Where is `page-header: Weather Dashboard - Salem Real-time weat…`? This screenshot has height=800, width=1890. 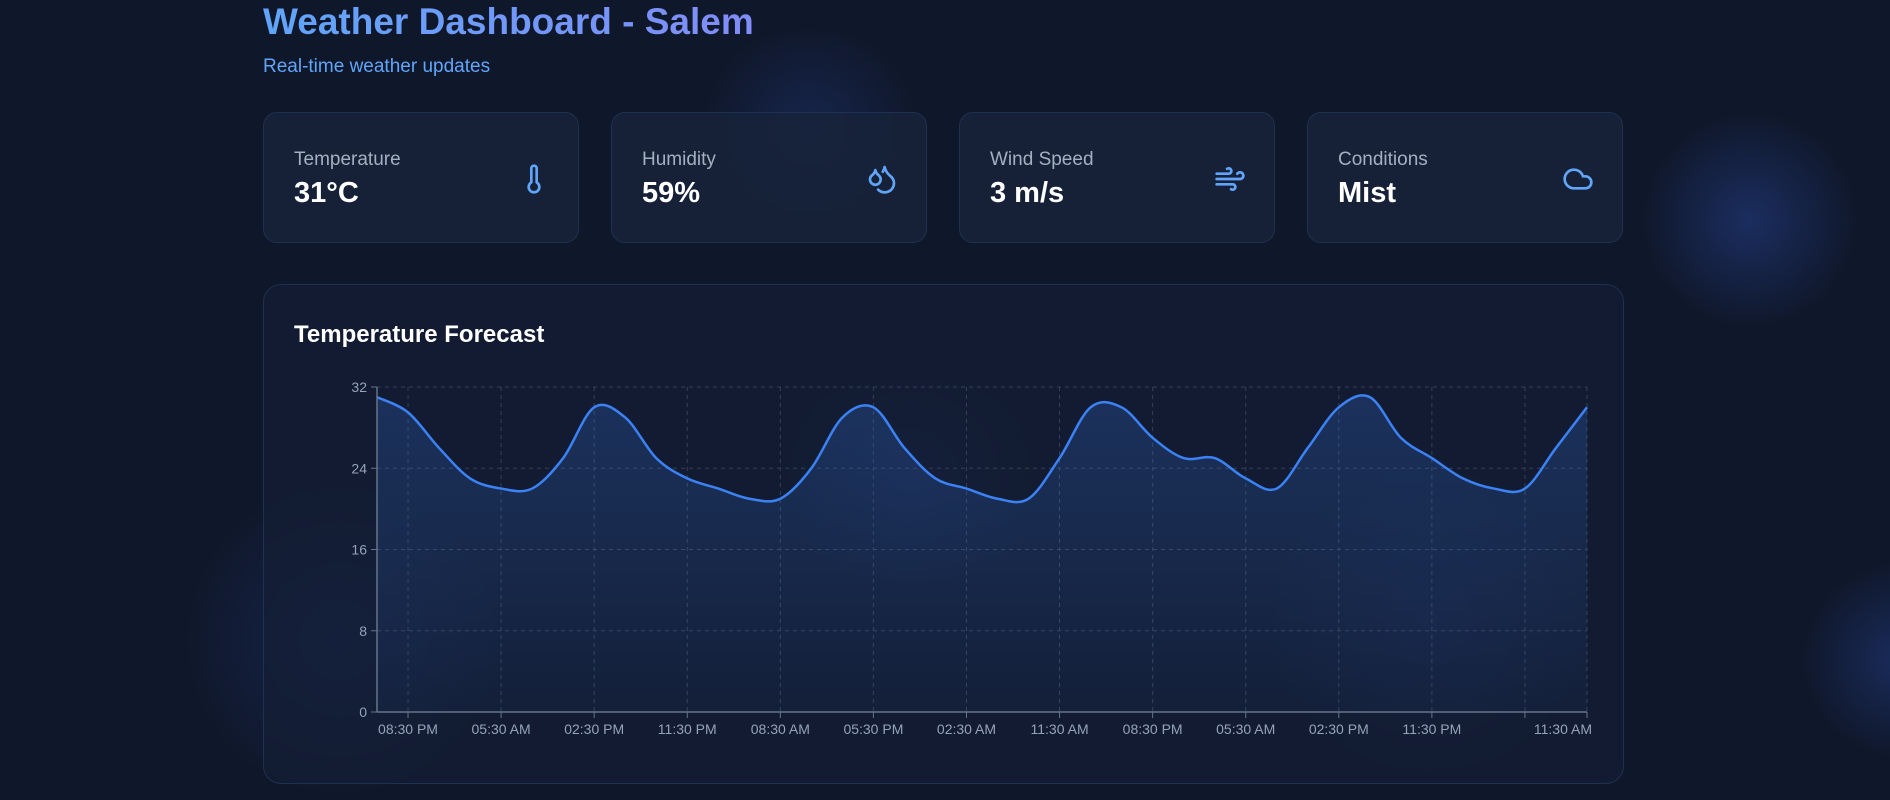
page-header: Weather Dashboard - Salem Real-time weat… is located at coordinates (508, 39).